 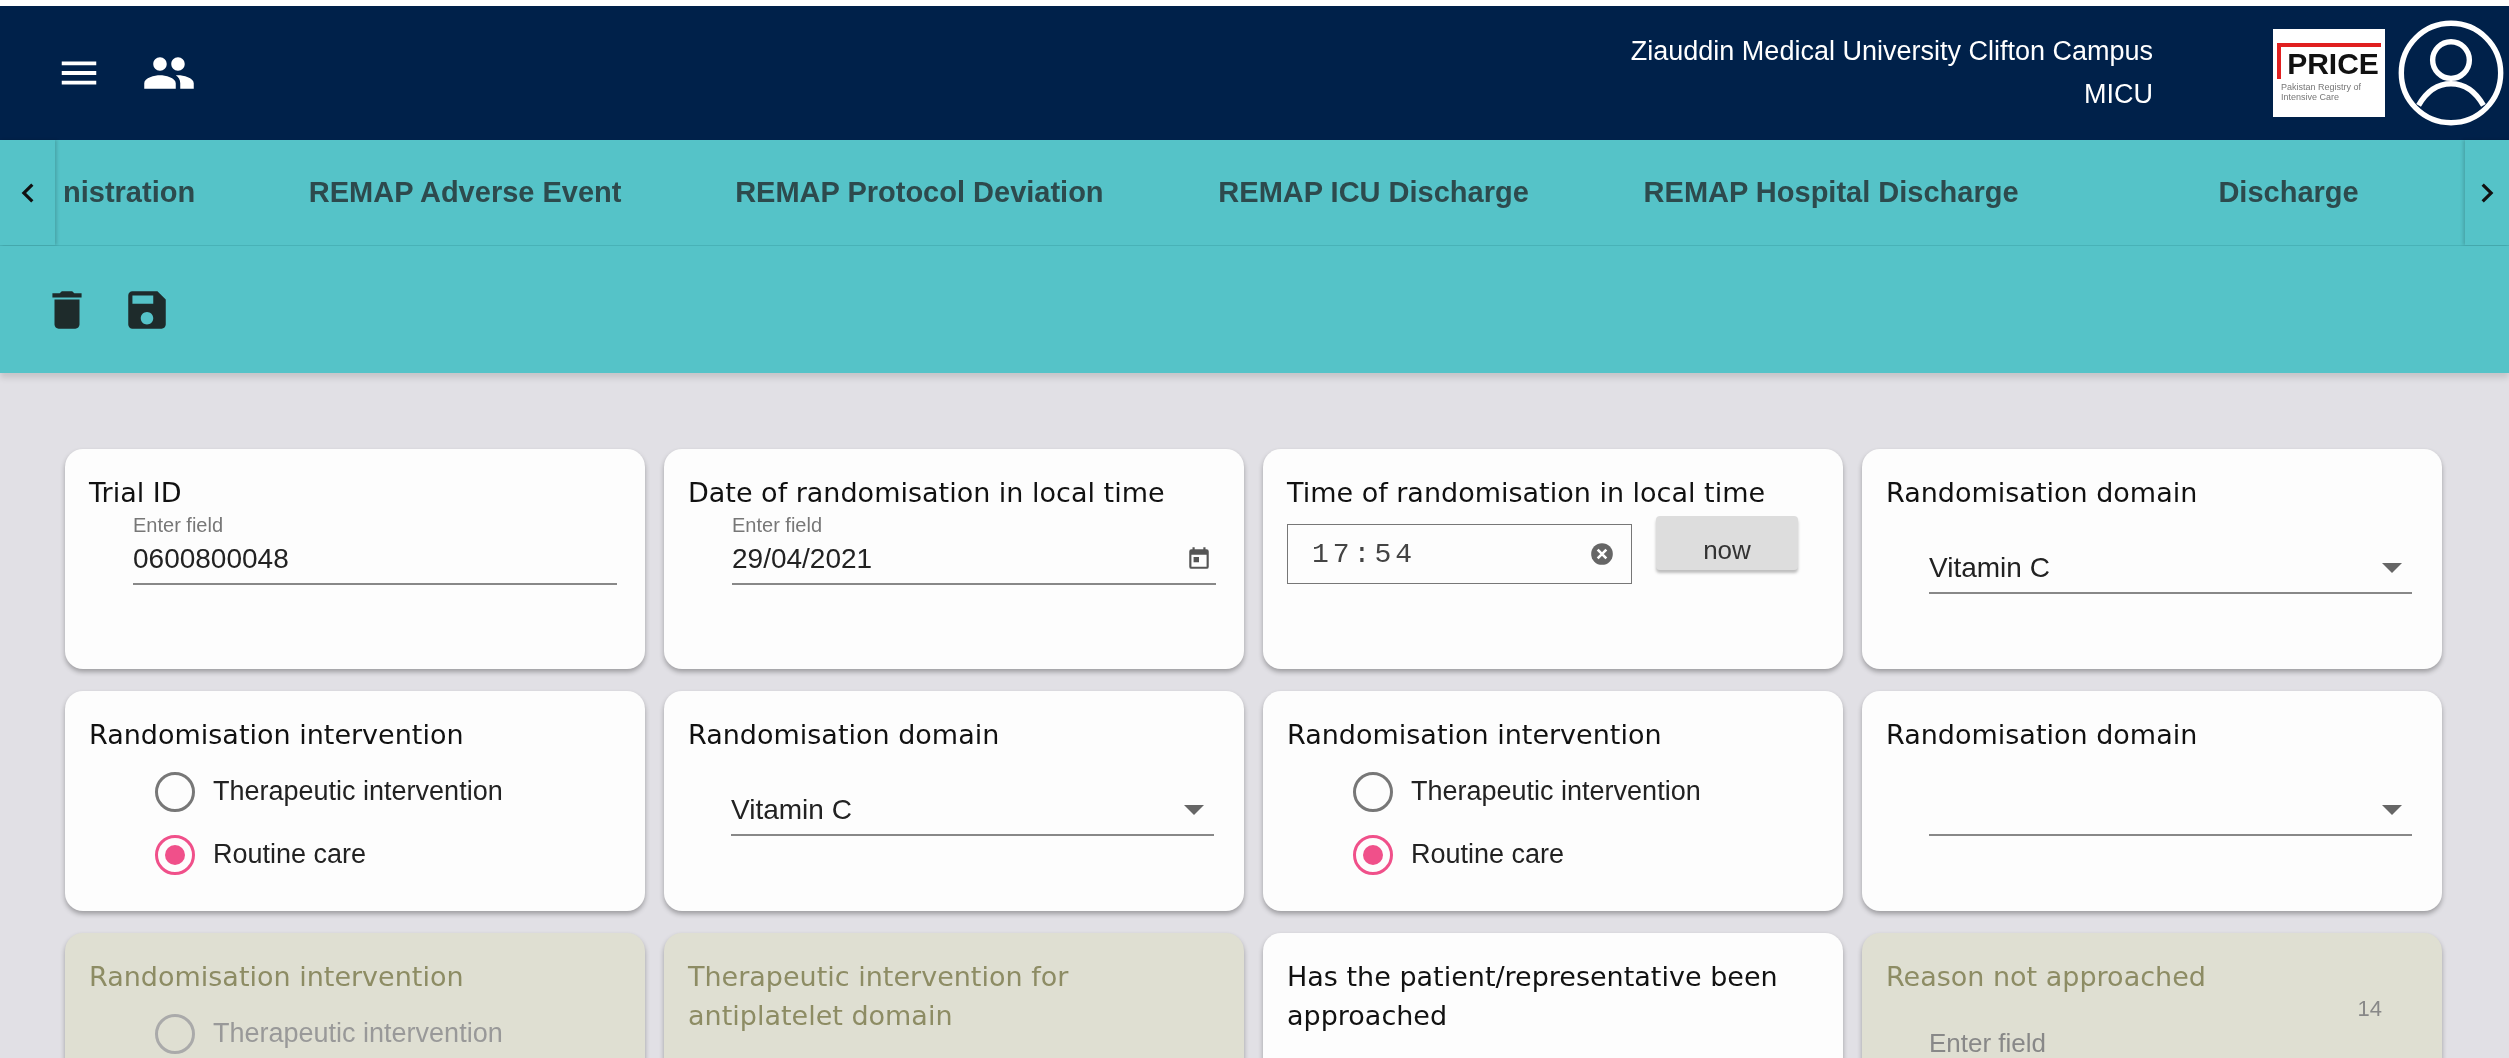 What do you see at coordinates (2046, 977) in the screenshot?
I see `question-label: Reason not approached` at bounding box center [2046, 977].